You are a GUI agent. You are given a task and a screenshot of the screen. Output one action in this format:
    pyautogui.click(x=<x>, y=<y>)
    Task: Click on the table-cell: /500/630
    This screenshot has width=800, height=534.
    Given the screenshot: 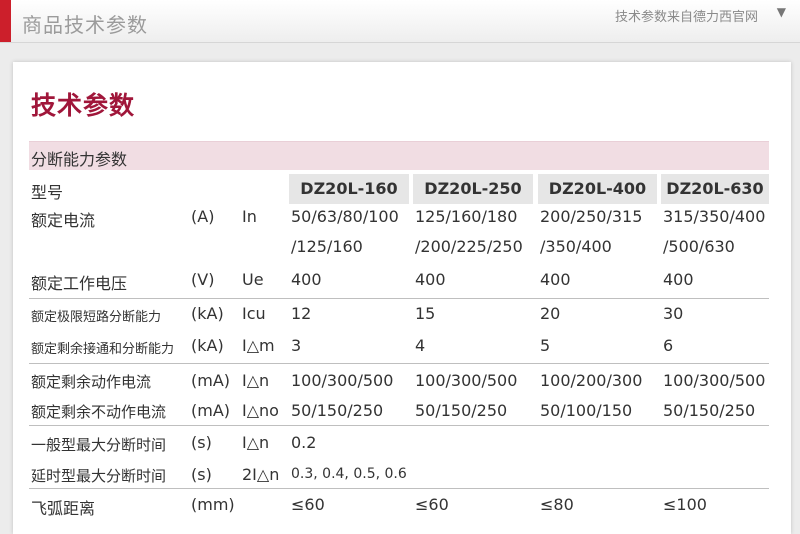 What is the action you would take?
    pyautogui.click(x=699, y=246)
    